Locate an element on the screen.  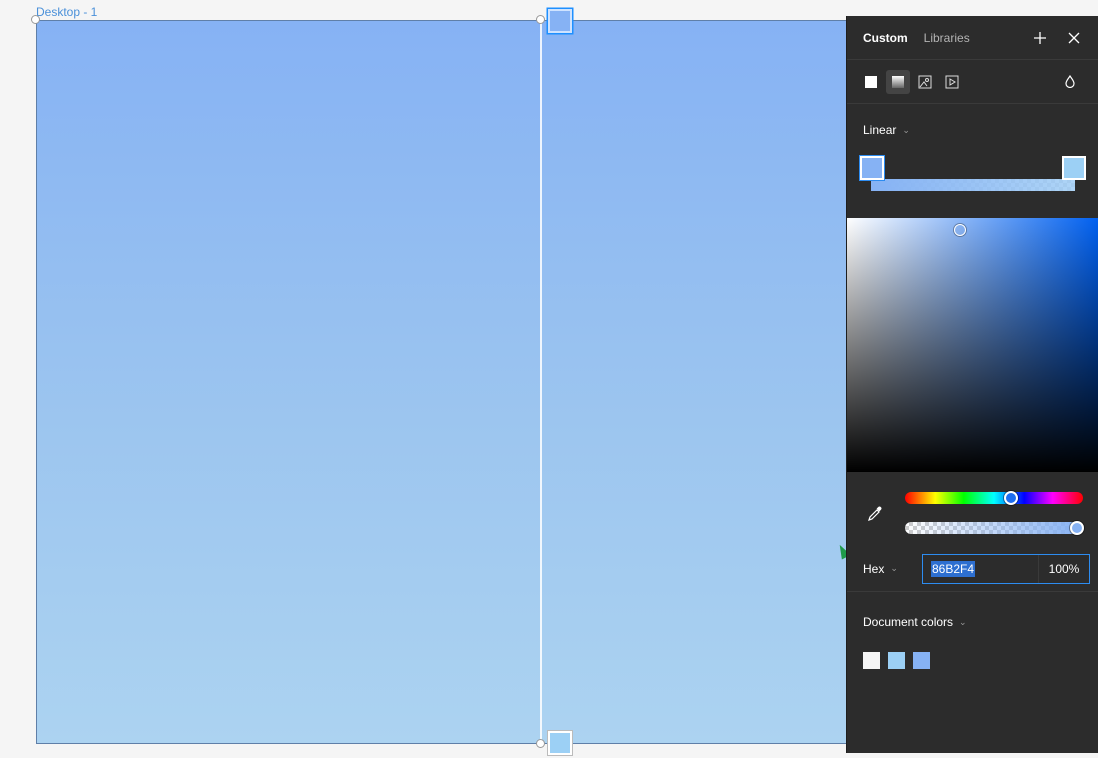
hue-slider is located at coordinates (994, 498).